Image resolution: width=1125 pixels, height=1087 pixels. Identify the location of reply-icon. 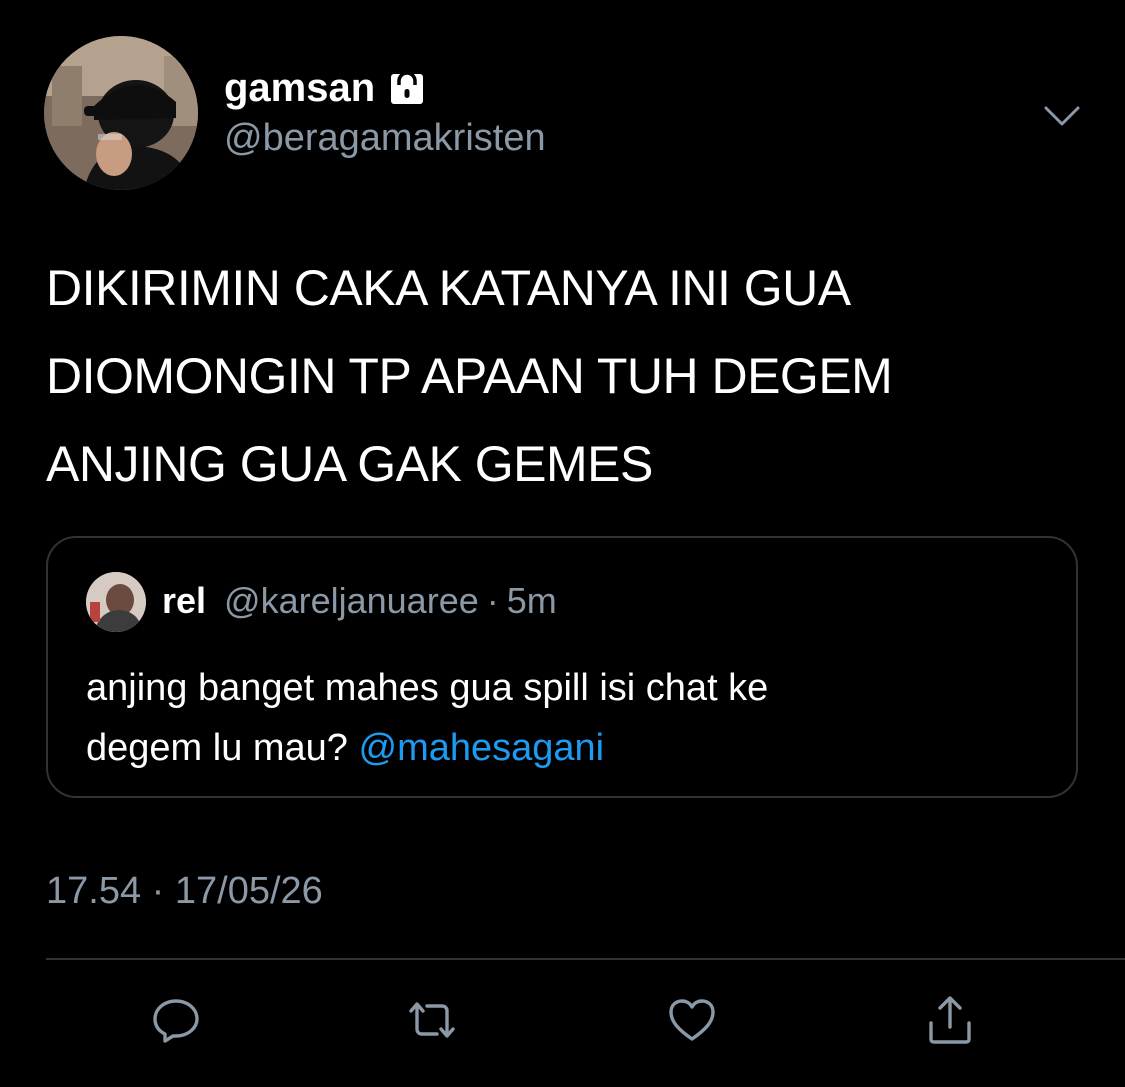
(176, 1021).